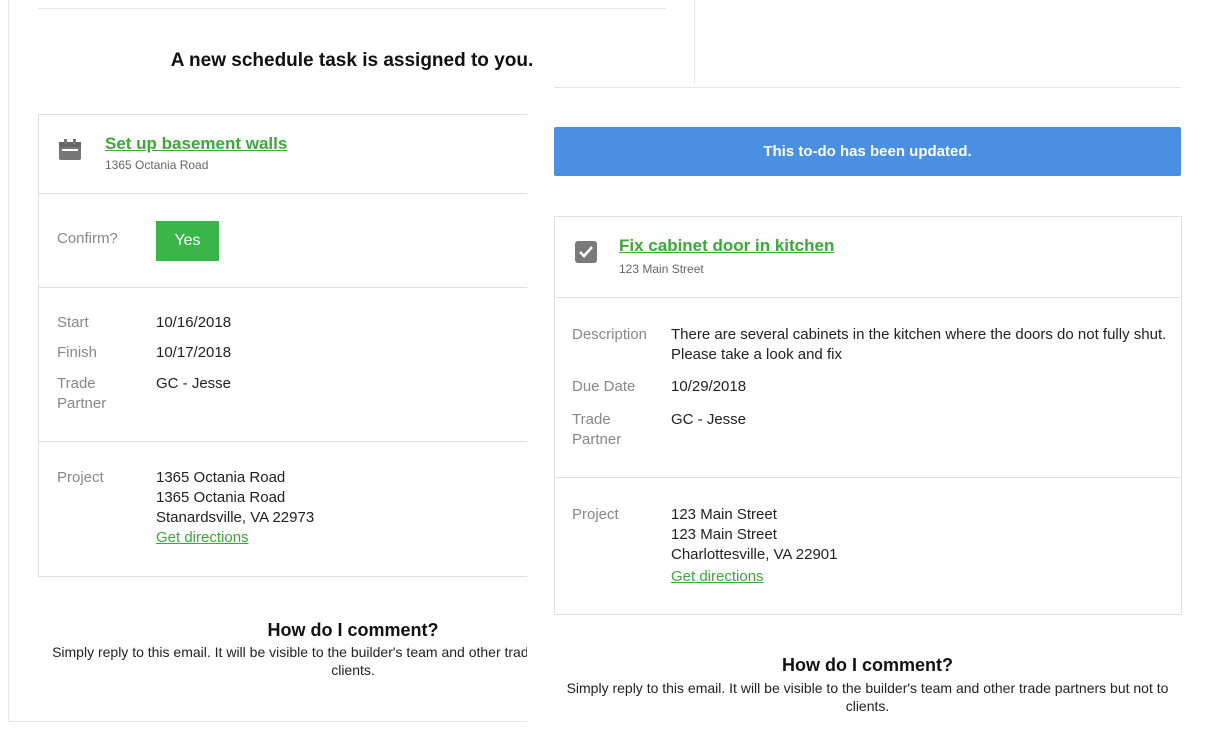  What do you see at coordinates (867, 665) in the screenshot?
I see `comment-heading: How do I comment?` at bounding box center [867, 665].